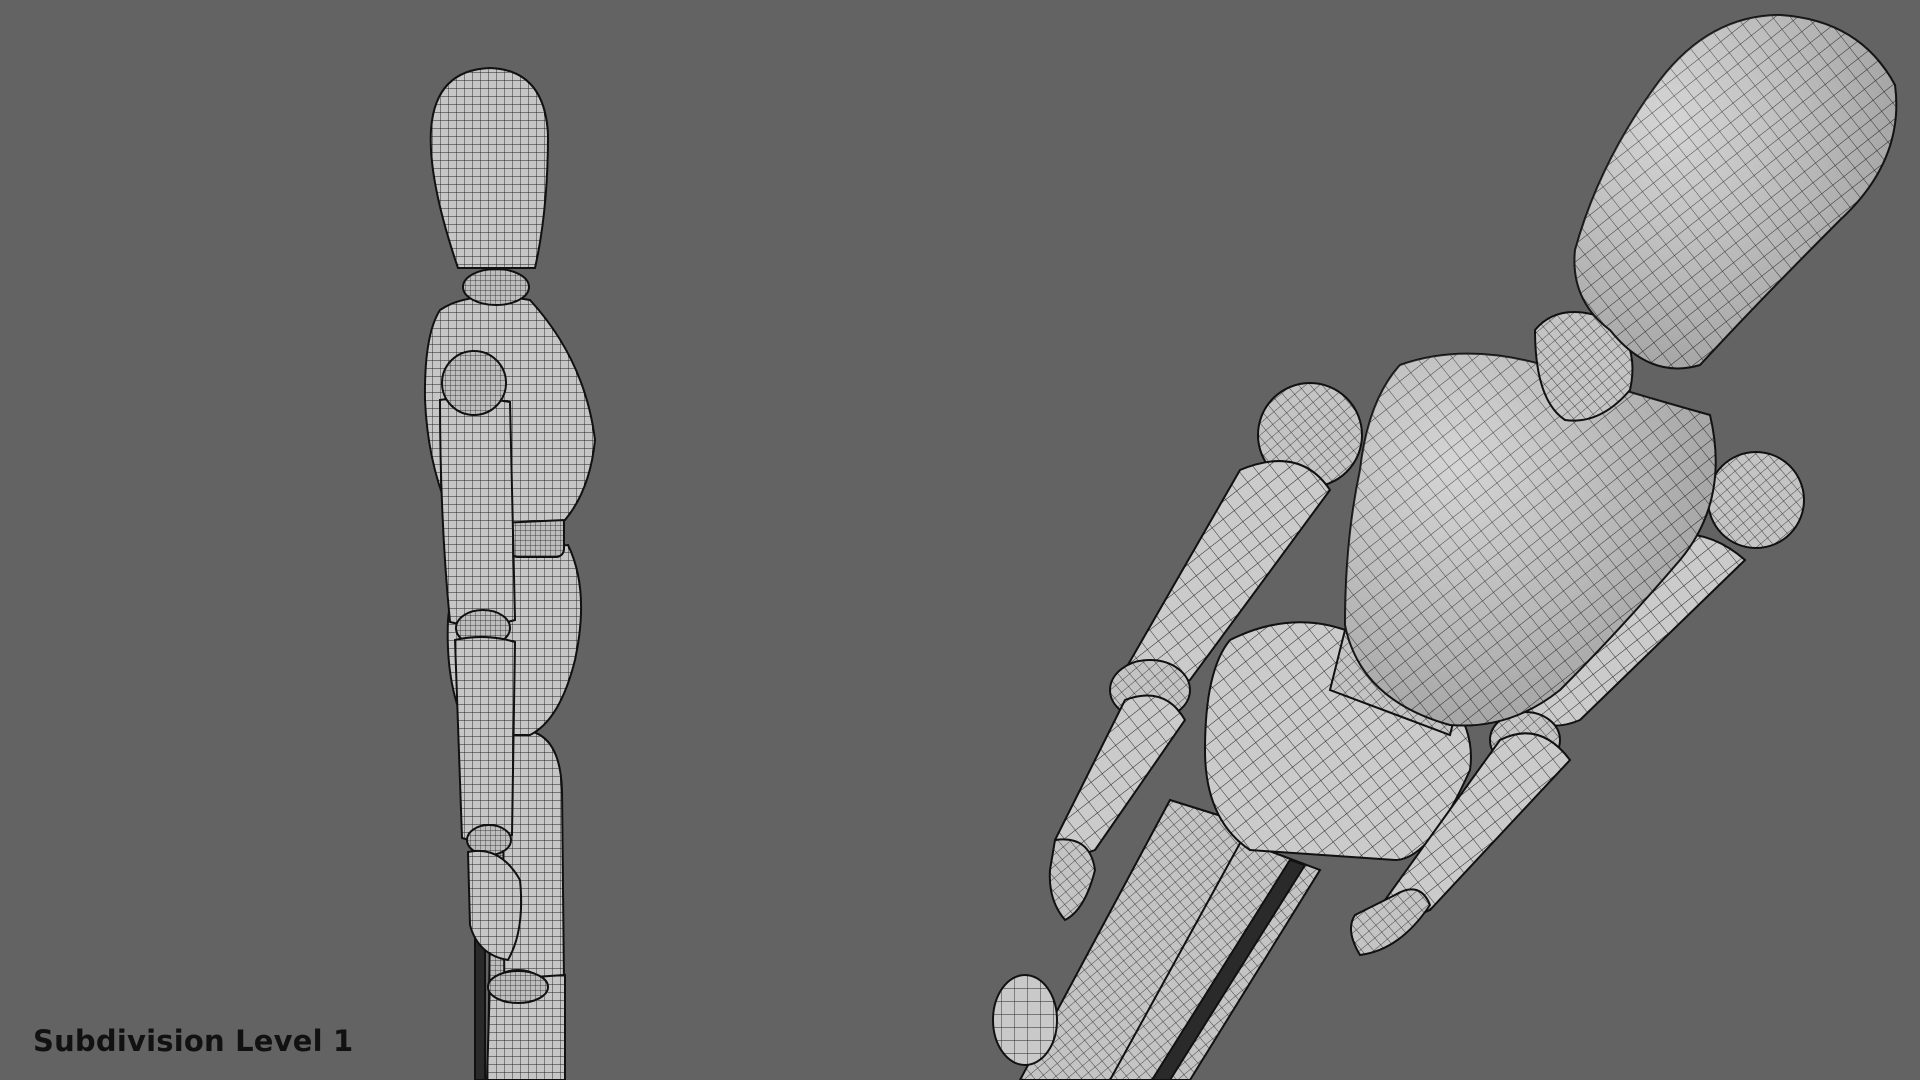  I want to click on left-shin-joint, so click(518, 987).